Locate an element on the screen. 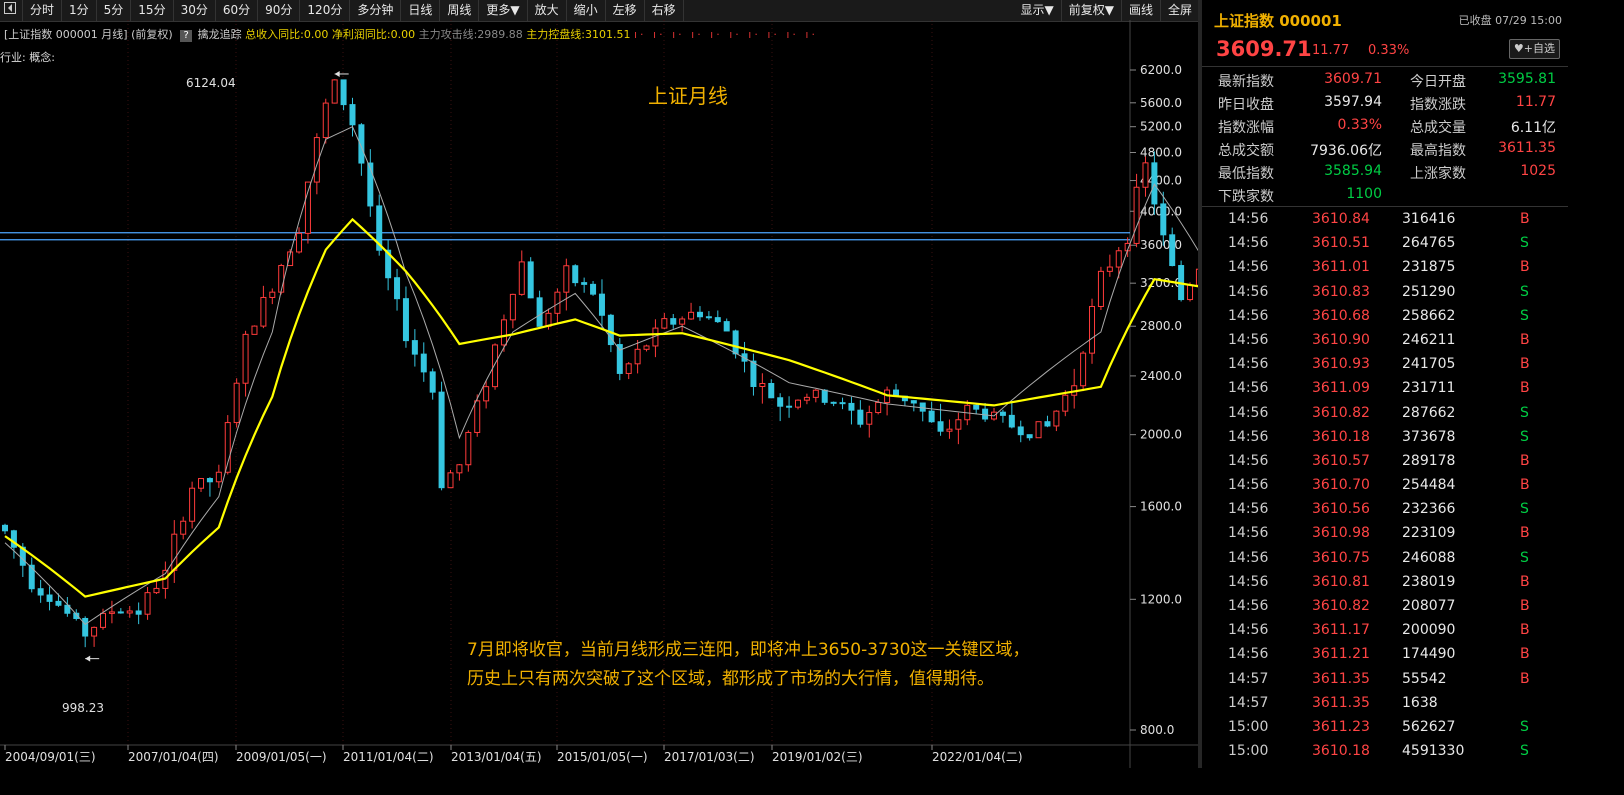 Image resolution: width=1624 pixels, height=795 pixels. period-button: 5分 is located at coordinates (114, 10).